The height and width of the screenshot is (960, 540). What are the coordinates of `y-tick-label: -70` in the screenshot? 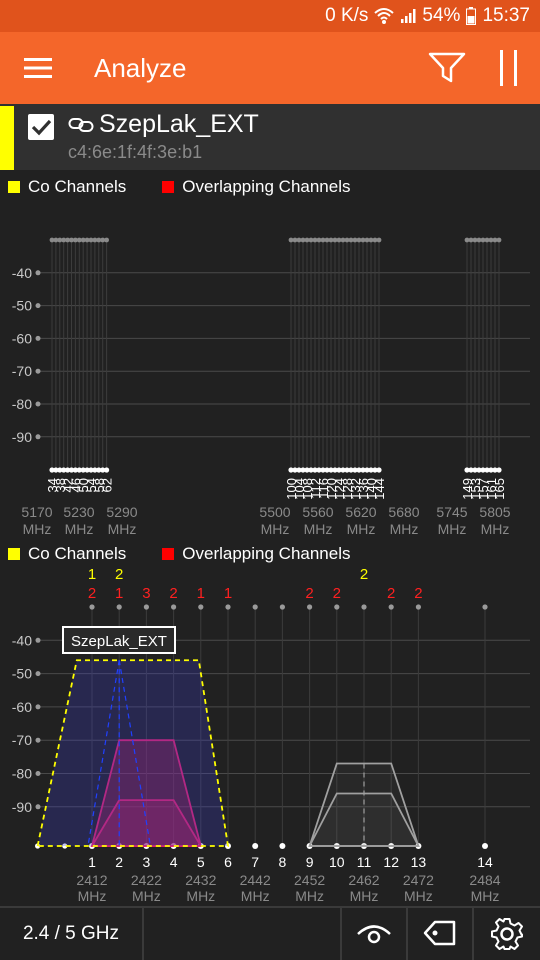 It's located at (22, 740).